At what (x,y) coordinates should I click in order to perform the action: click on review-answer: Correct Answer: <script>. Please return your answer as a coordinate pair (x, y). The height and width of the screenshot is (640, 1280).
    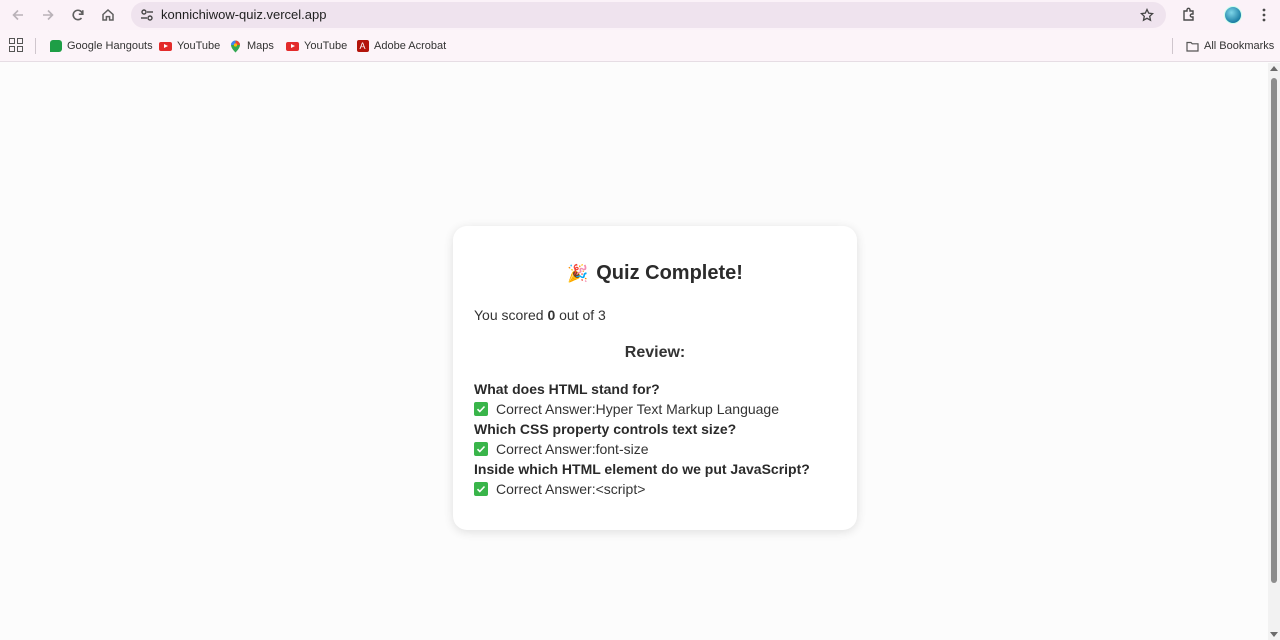
    Looking at the image, I should click on (559, 489).